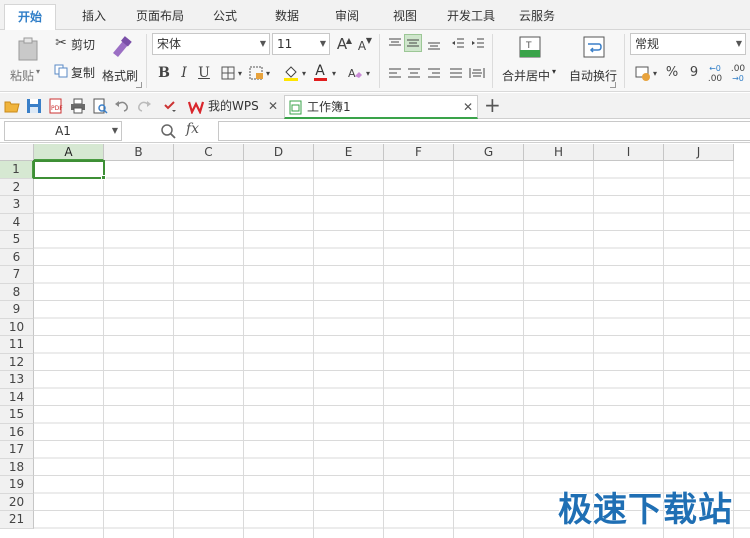 The height and width of the screenshot is (538, 750). Describe the element at coordinates (484, 131) in the screenshot. I see `formula-input` at that location.